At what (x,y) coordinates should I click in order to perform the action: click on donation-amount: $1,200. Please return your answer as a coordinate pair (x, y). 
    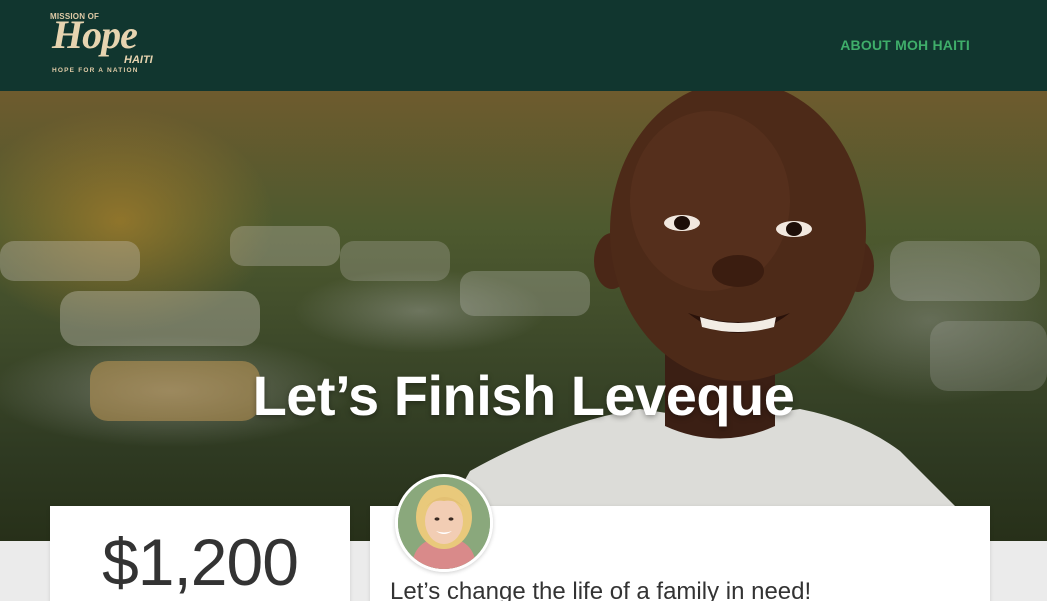
    Looking at the image, I should click on (200, 562).